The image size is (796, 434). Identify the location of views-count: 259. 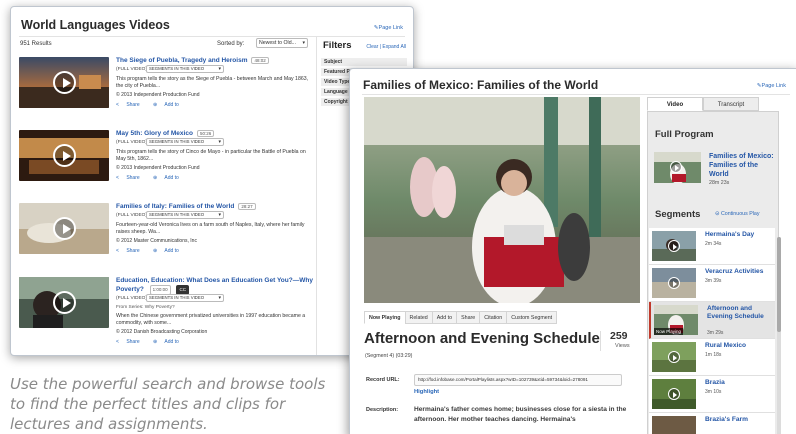
(619, 336).